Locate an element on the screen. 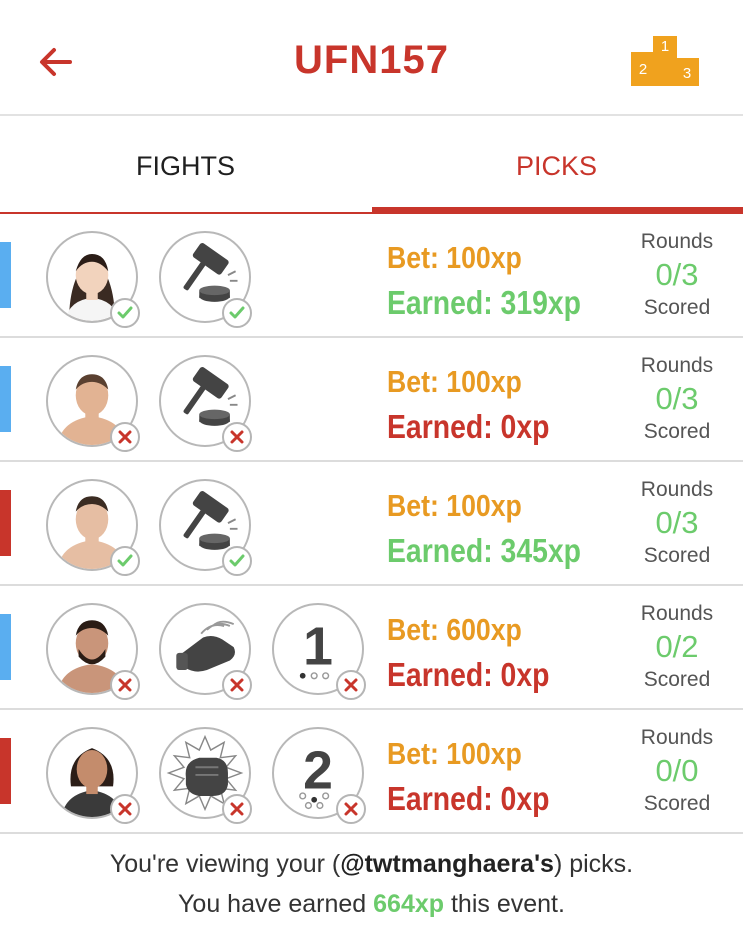 The width and height of the screenshot is (743, 932). round-number: 1 is located at coordinates (318, 646).